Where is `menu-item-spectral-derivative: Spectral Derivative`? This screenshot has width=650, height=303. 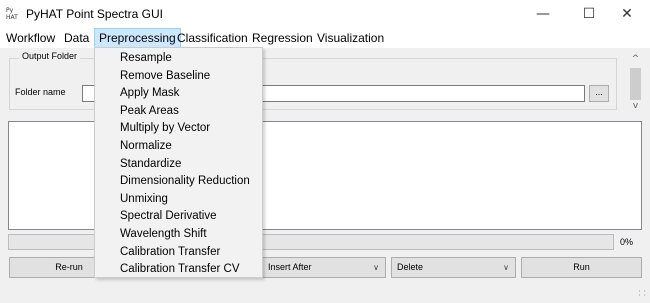 menu-item-spectral-derivative: Spectral Derivative is located at coordinates (178, 217).